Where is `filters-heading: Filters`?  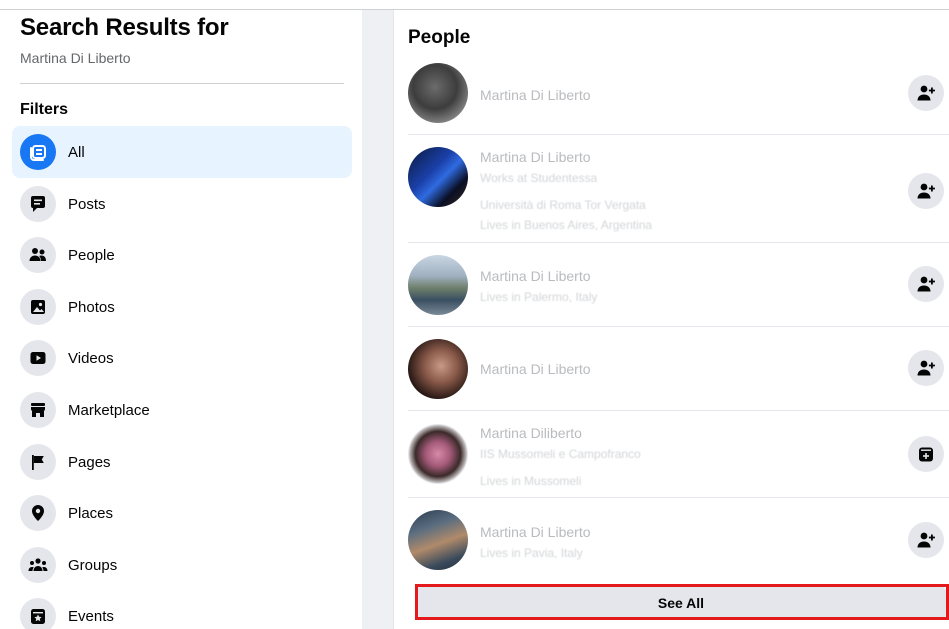 filters-heading: Filters is located at coordinates (44, 109).